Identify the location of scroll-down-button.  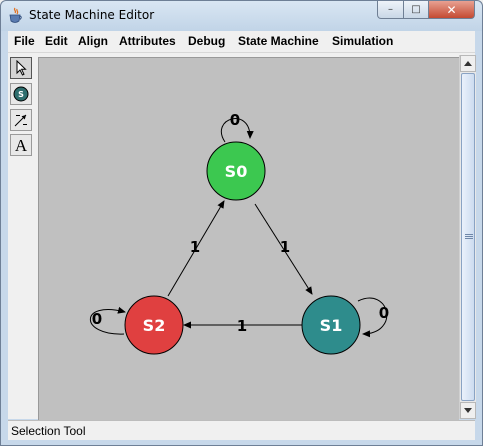
(468, 410).